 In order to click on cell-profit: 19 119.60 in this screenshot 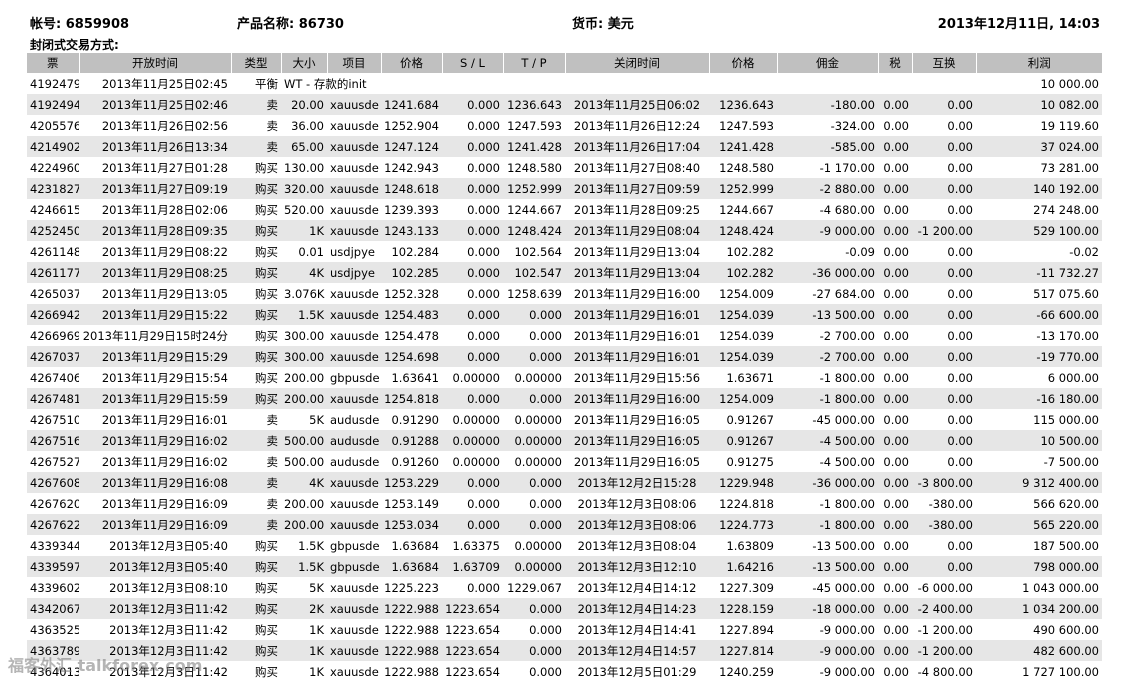, I will do `click(1069, 125)`.